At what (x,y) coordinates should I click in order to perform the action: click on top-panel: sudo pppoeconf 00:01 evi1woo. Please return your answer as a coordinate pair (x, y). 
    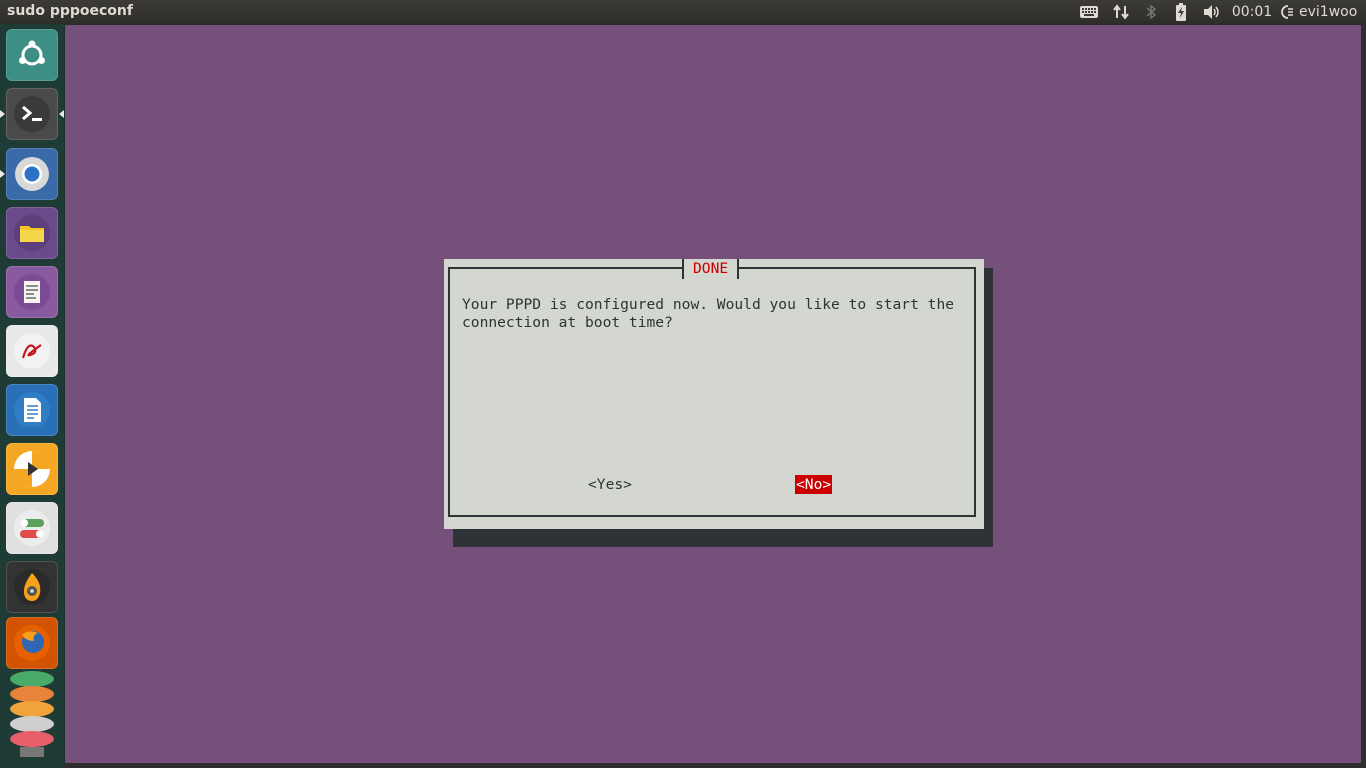
    Looking at the image, I should click on (683, 12).